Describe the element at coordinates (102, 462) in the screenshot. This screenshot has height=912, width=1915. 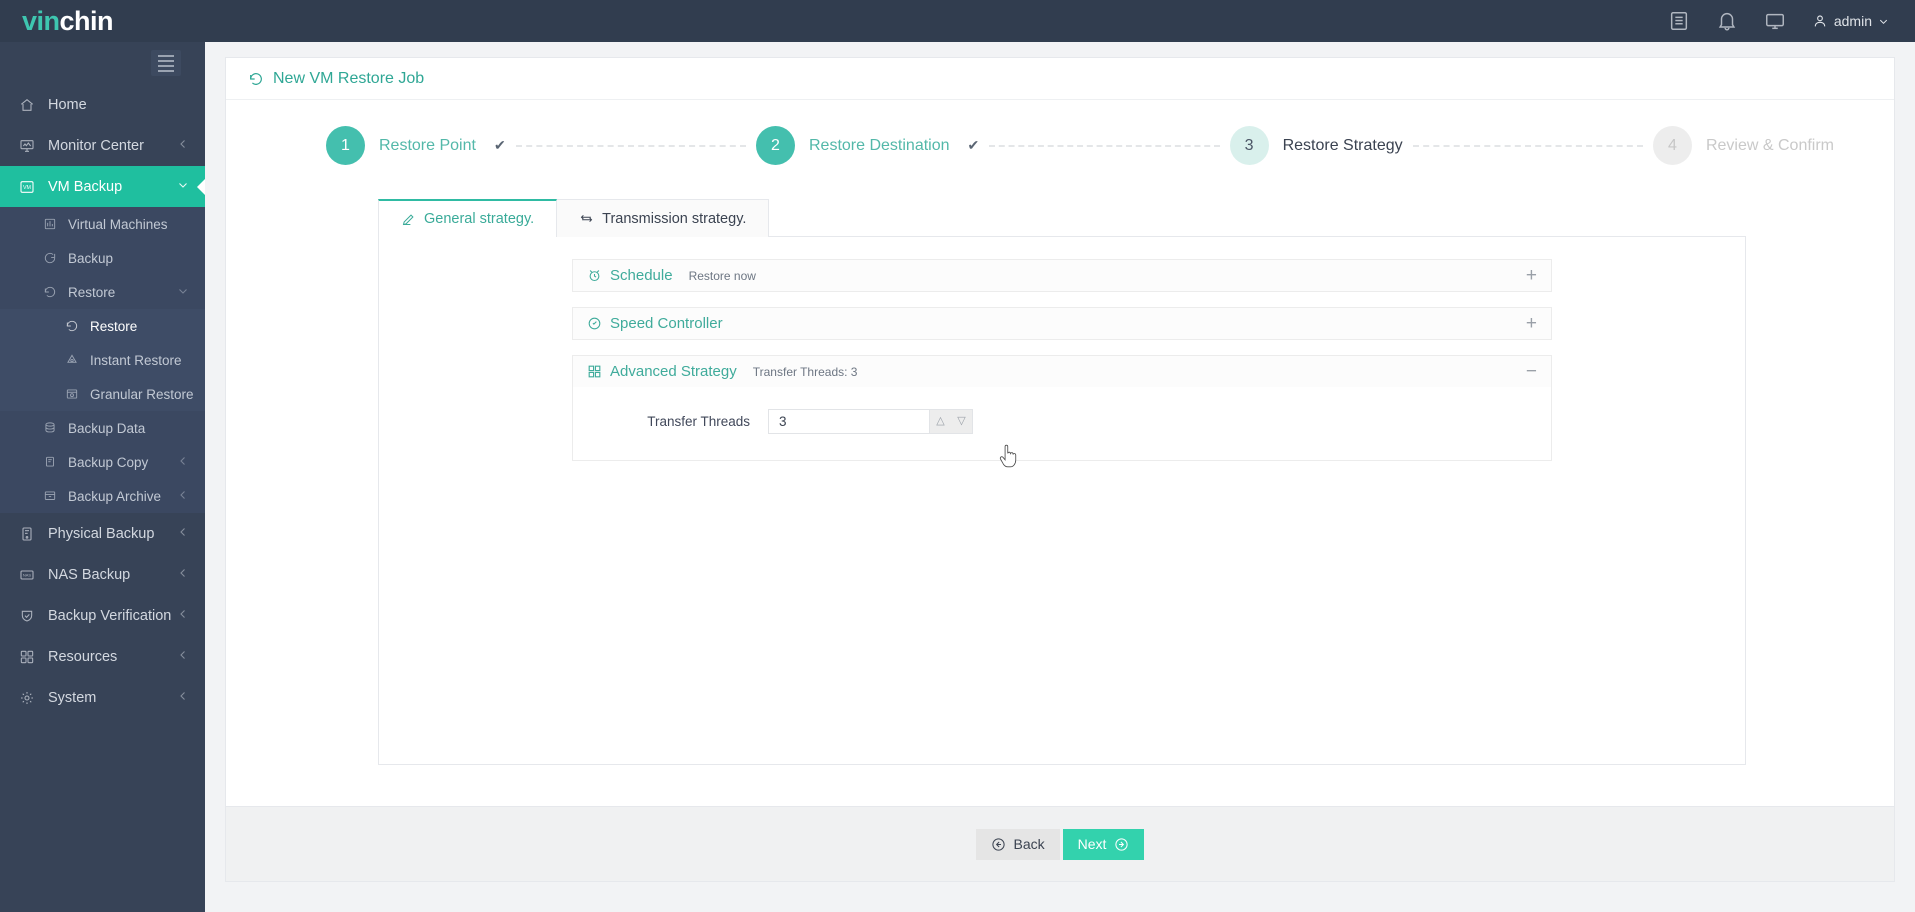
I see `sidebar-item-backup-copy: Backup Copy` at that location.